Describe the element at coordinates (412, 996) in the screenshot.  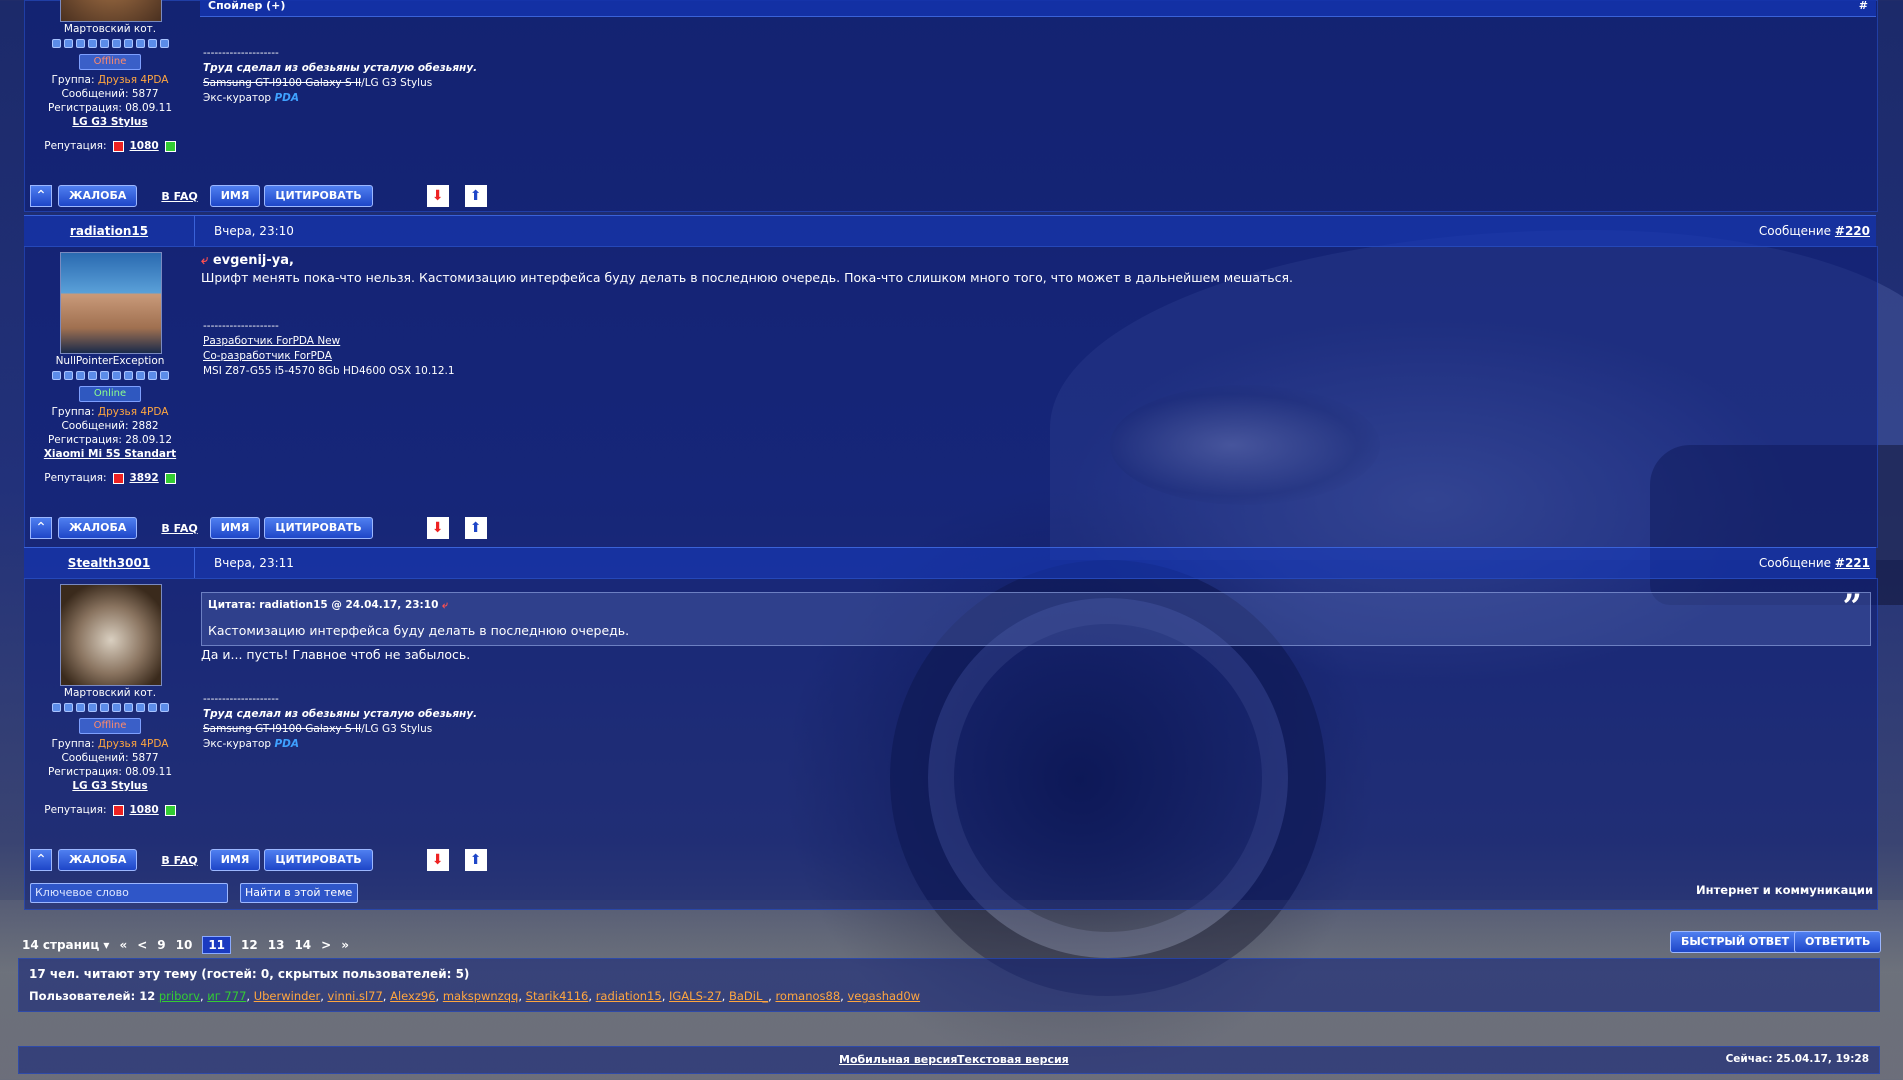
I see `reader-user-link: Alexz96` at that location.